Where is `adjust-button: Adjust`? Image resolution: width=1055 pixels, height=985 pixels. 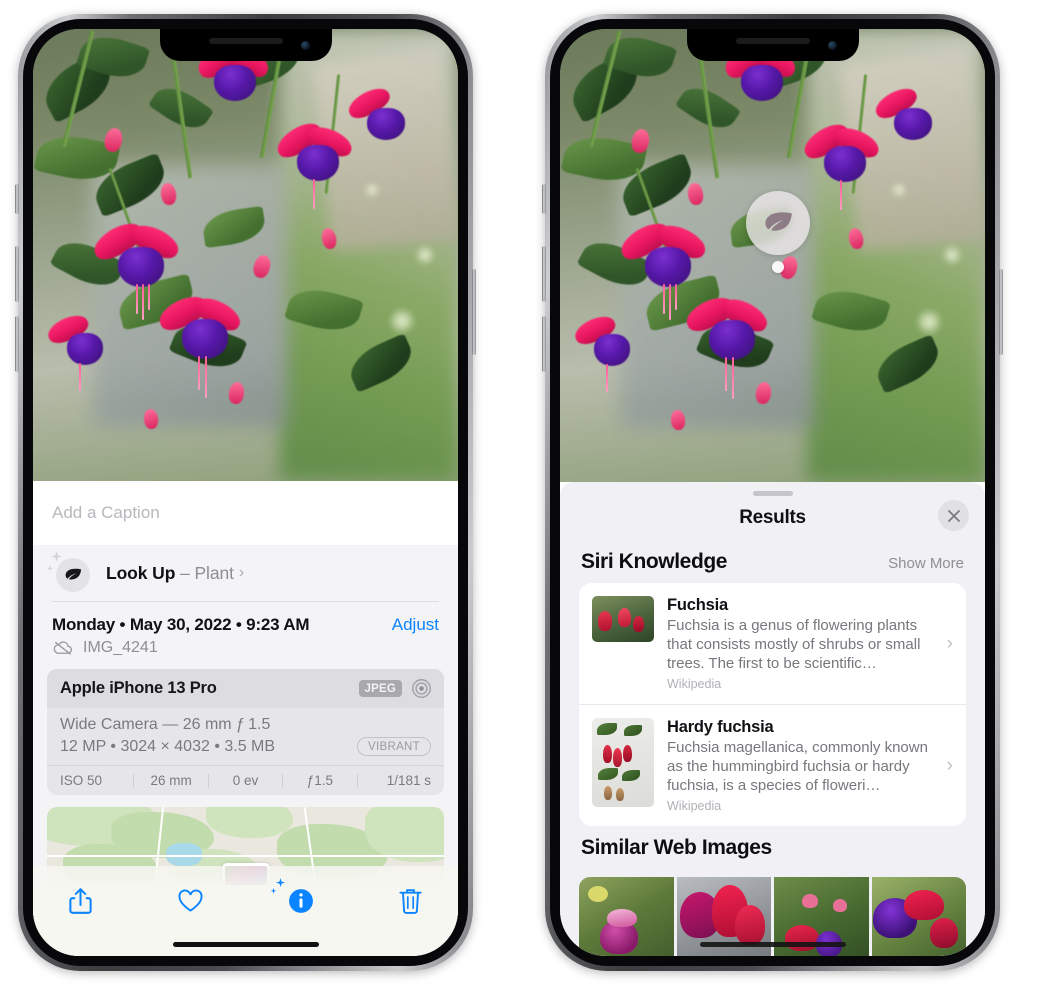 adjust-button: Adjust is located at coordinates (415, 625).